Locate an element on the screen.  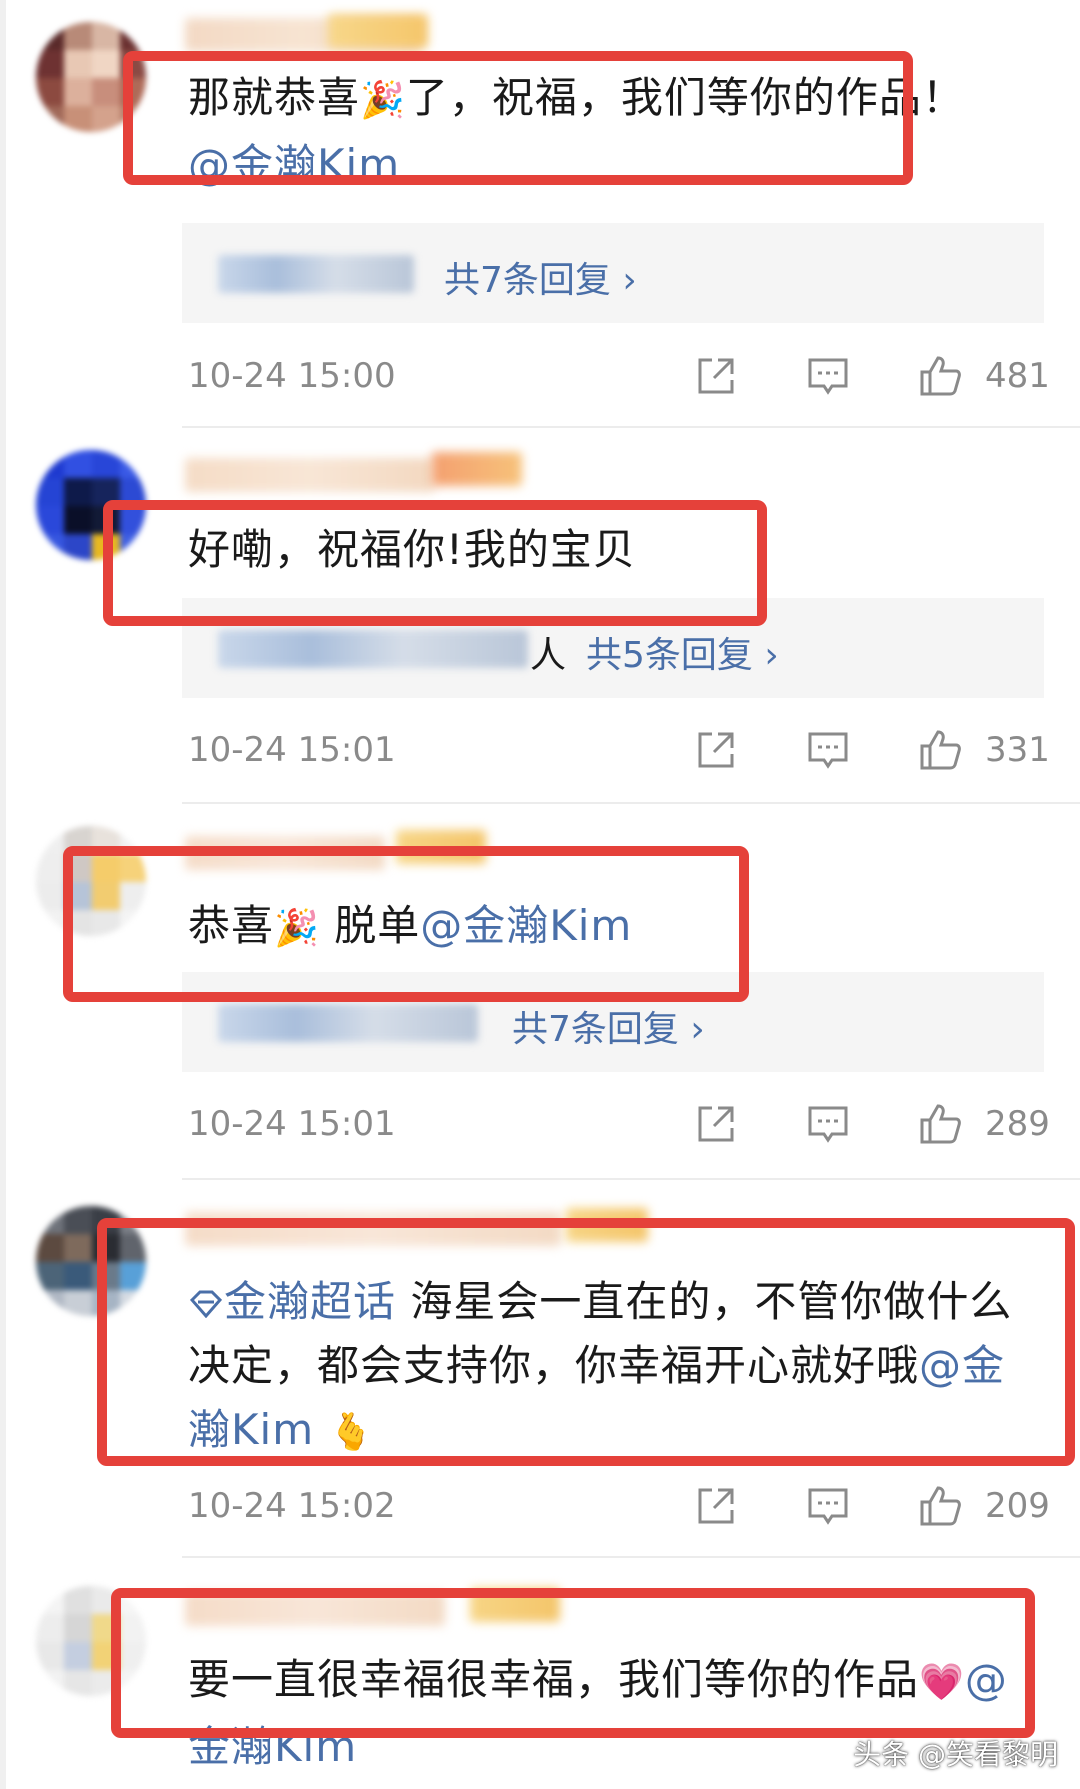
timestamp: 10-24 15:02 is located at coordinates (292, 1506).